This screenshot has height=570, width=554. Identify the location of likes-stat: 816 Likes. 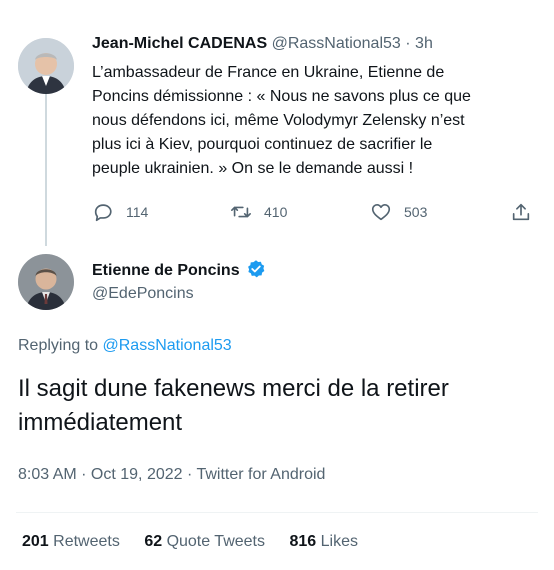
(323, 541).